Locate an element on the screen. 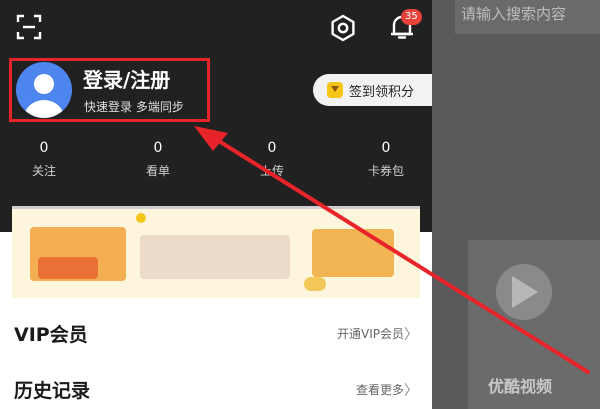  arrow-head is located at coordinates (211, 138).